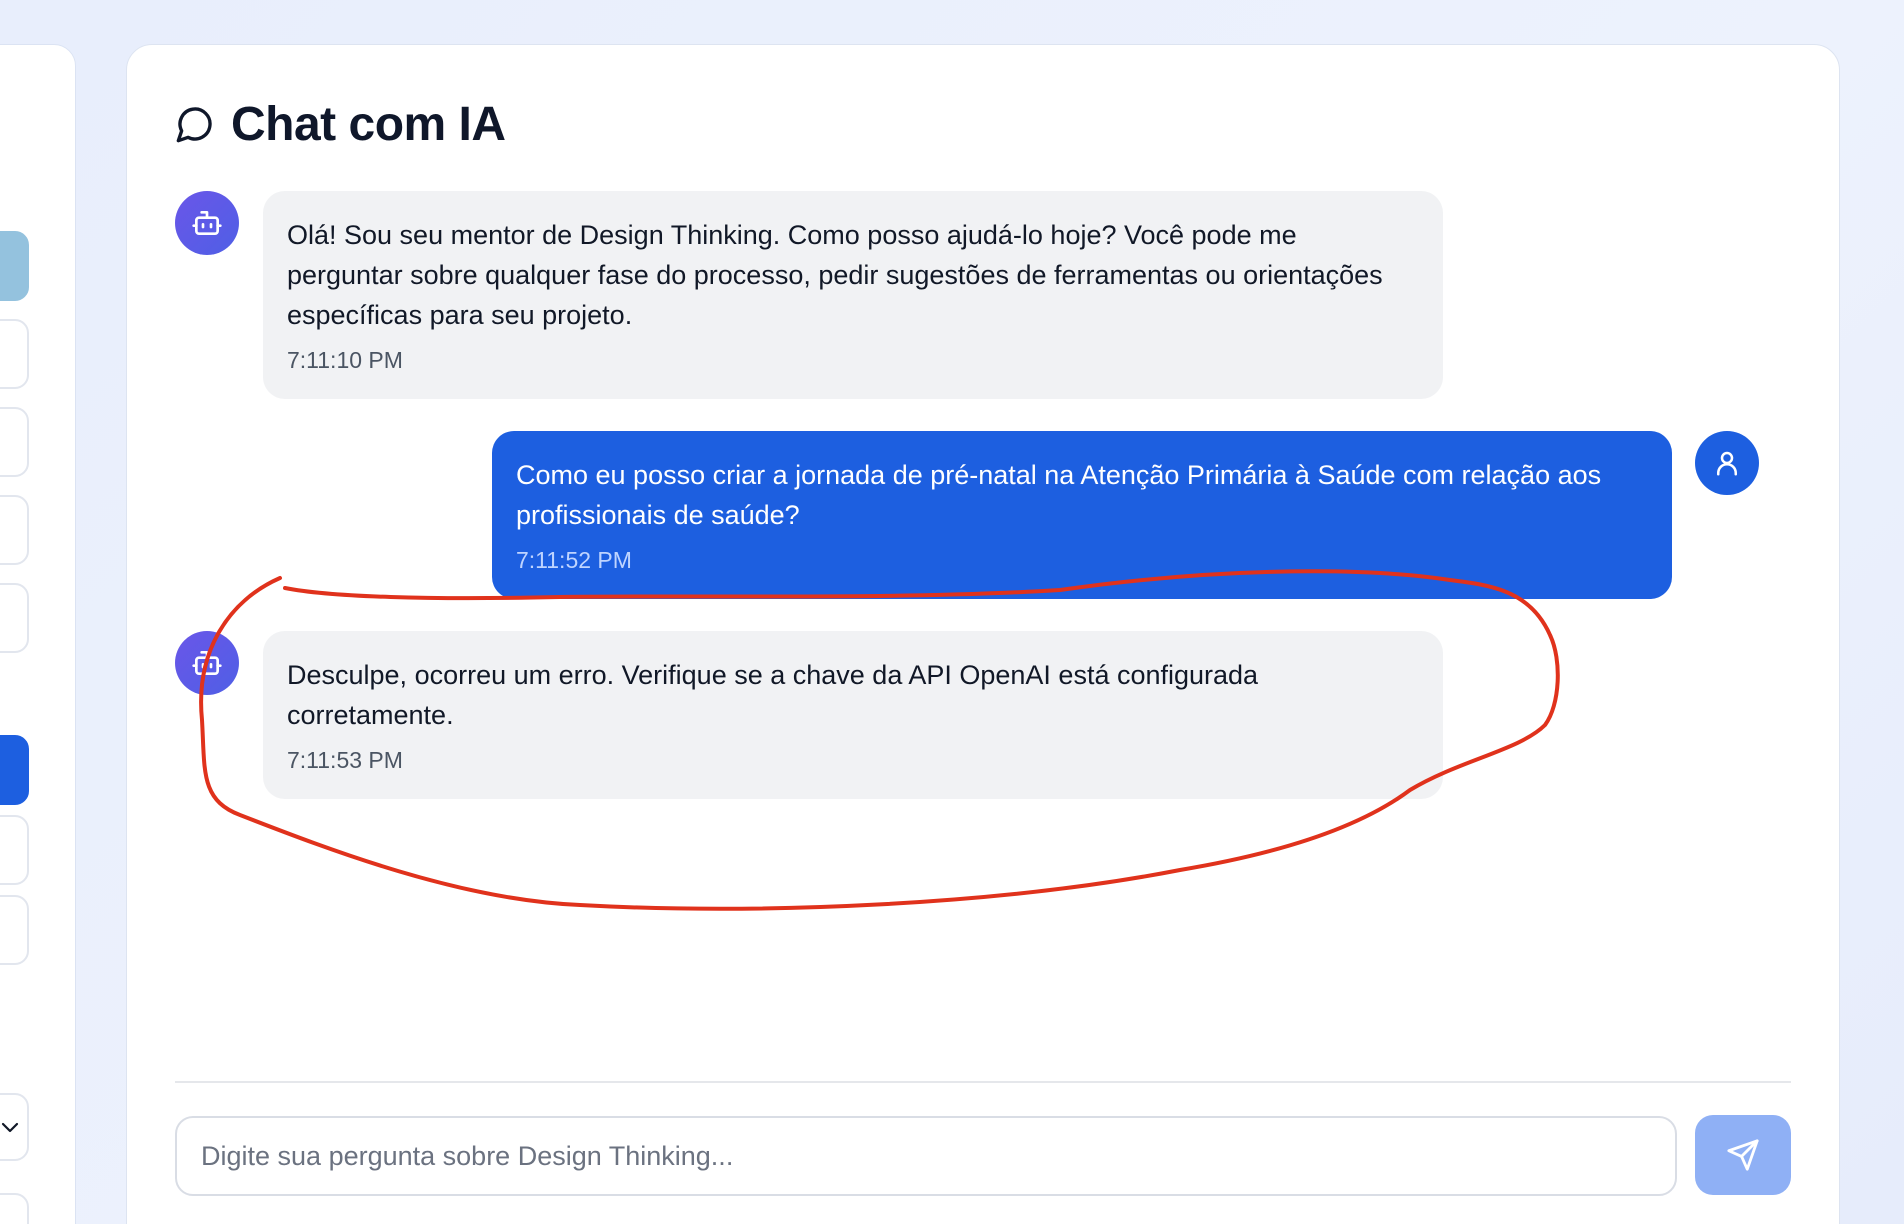  Describe the element at coordinates (14, 770) in the screenshot. I see `sidebar-item-chat` at that location.